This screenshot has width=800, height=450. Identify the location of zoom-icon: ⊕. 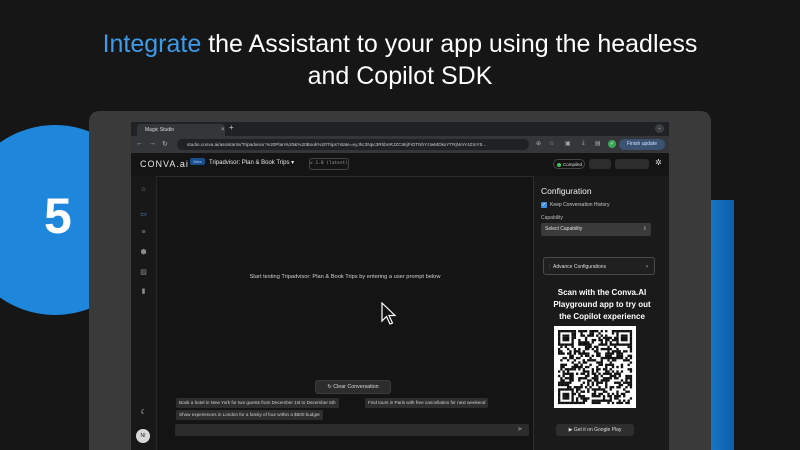
(538, 143).